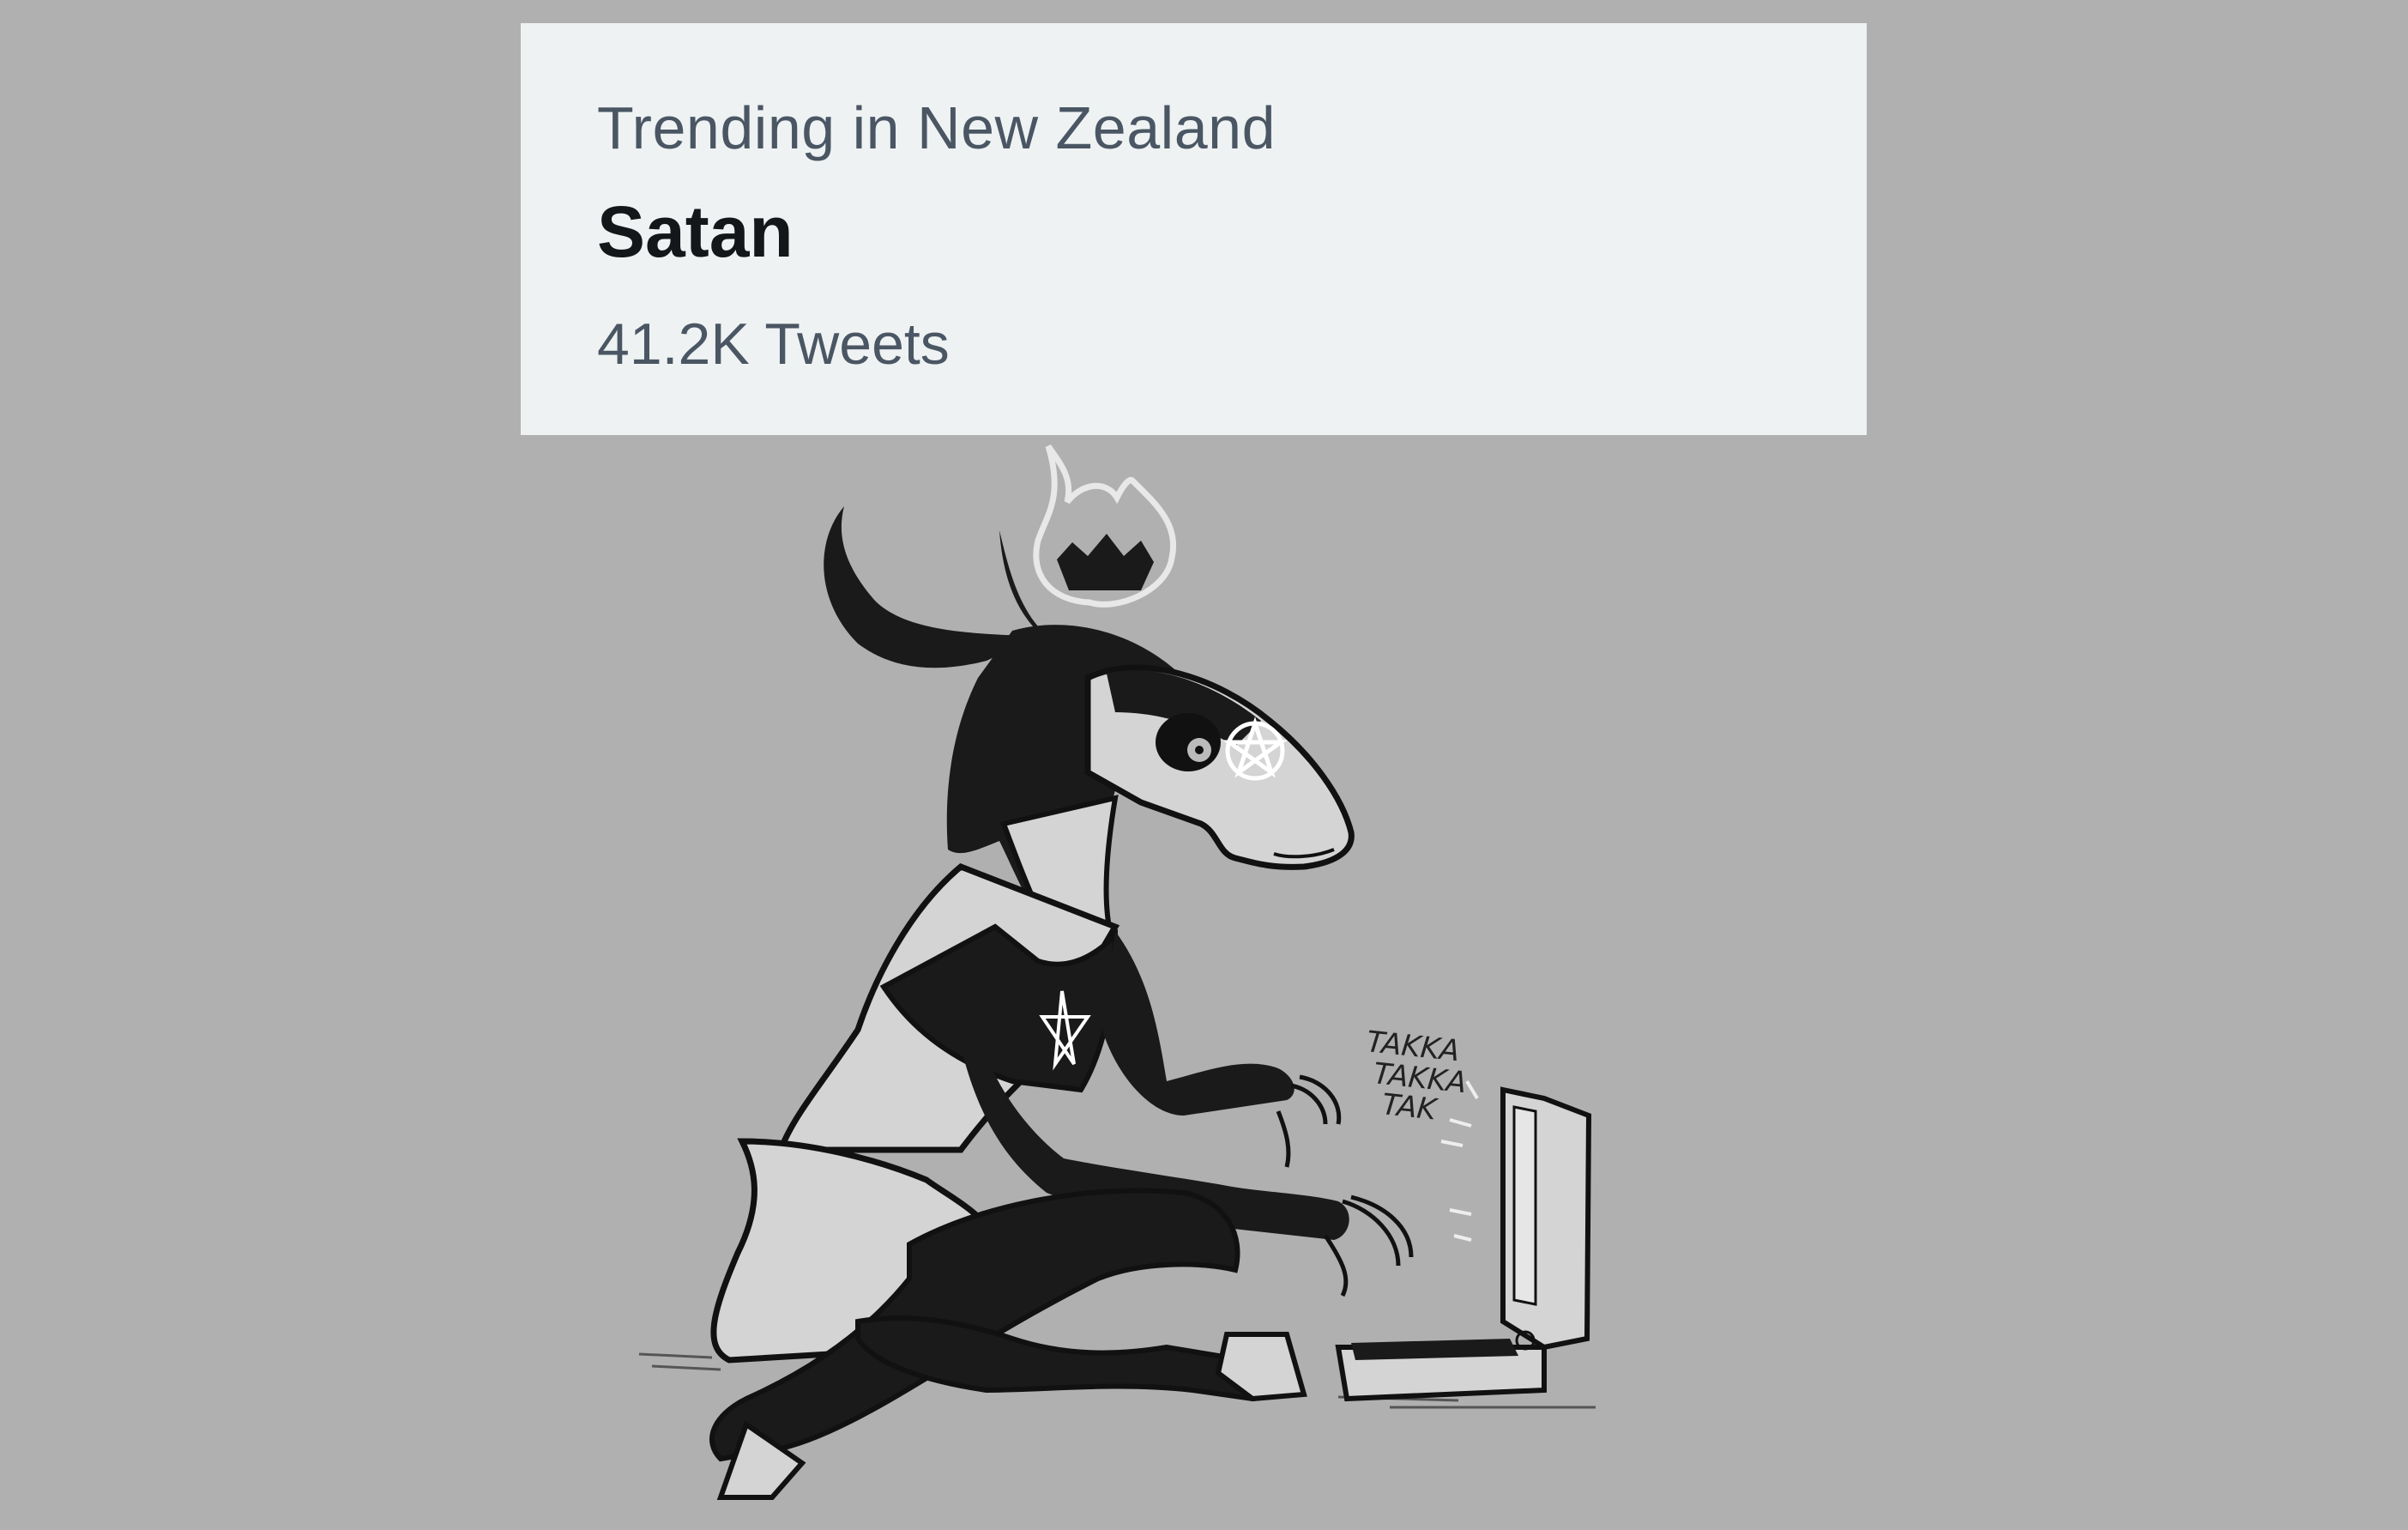 Image resolution: width=2408 pixels, height=1530 pixels. What do you see at coordinates (1459, 1160) in the screenshot?
I see `typing-motion-lines` at bounding box center [1459, 1160].